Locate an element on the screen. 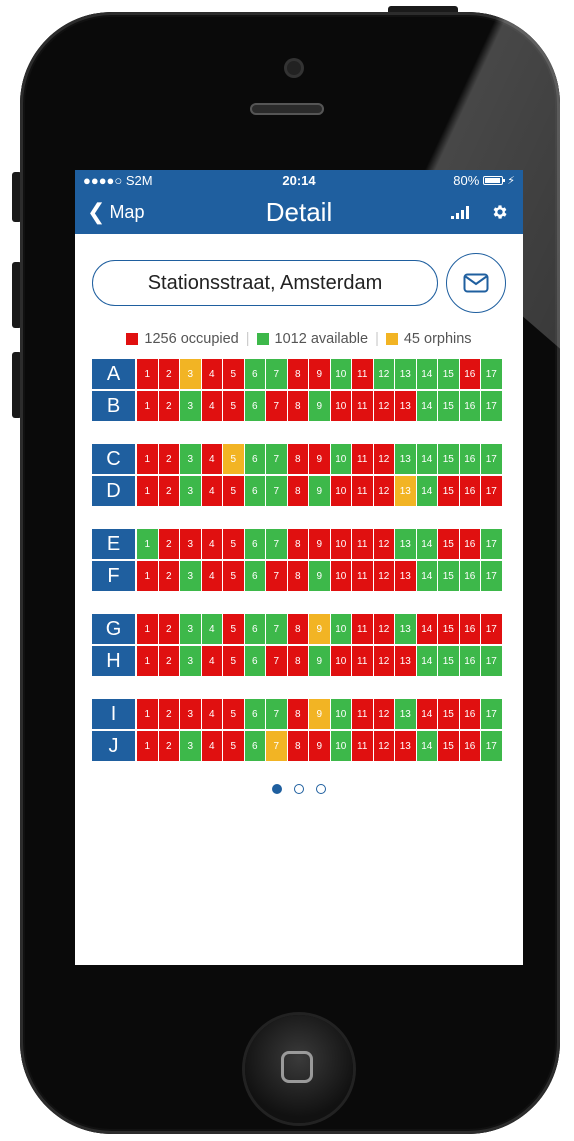 This screenshot has height=1141, width=574. parking-spot-occupied: 3 is located at coordinates (190, 544).